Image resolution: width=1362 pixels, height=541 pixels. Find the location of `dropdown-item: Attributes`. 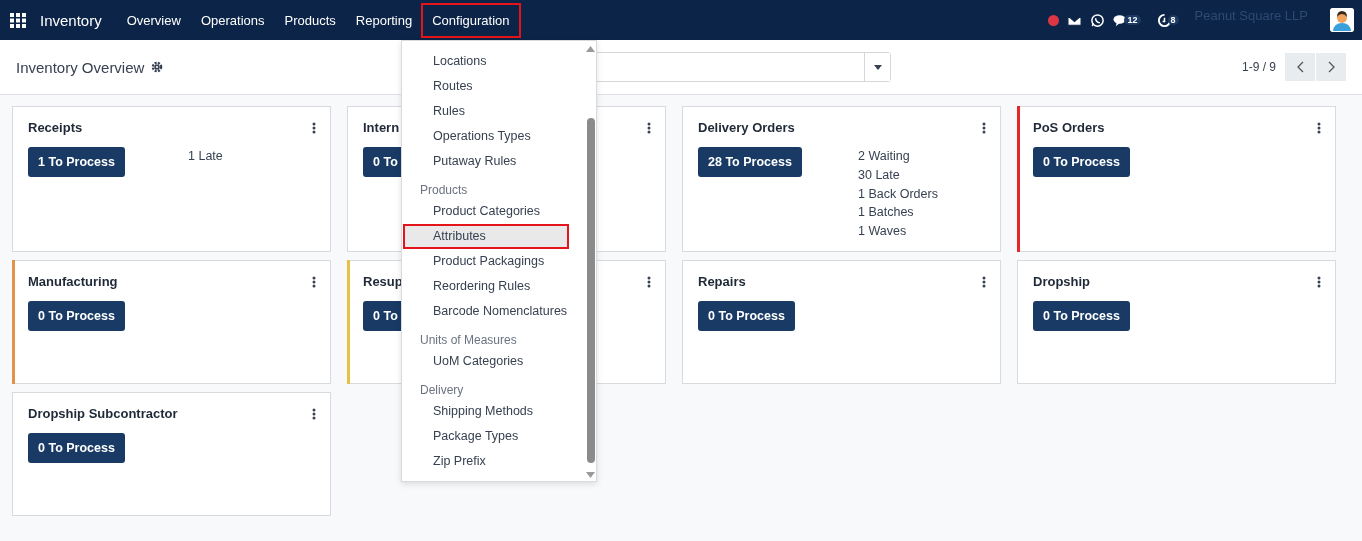

dropdown-item: Attributes is located at coordinates (486, 236).